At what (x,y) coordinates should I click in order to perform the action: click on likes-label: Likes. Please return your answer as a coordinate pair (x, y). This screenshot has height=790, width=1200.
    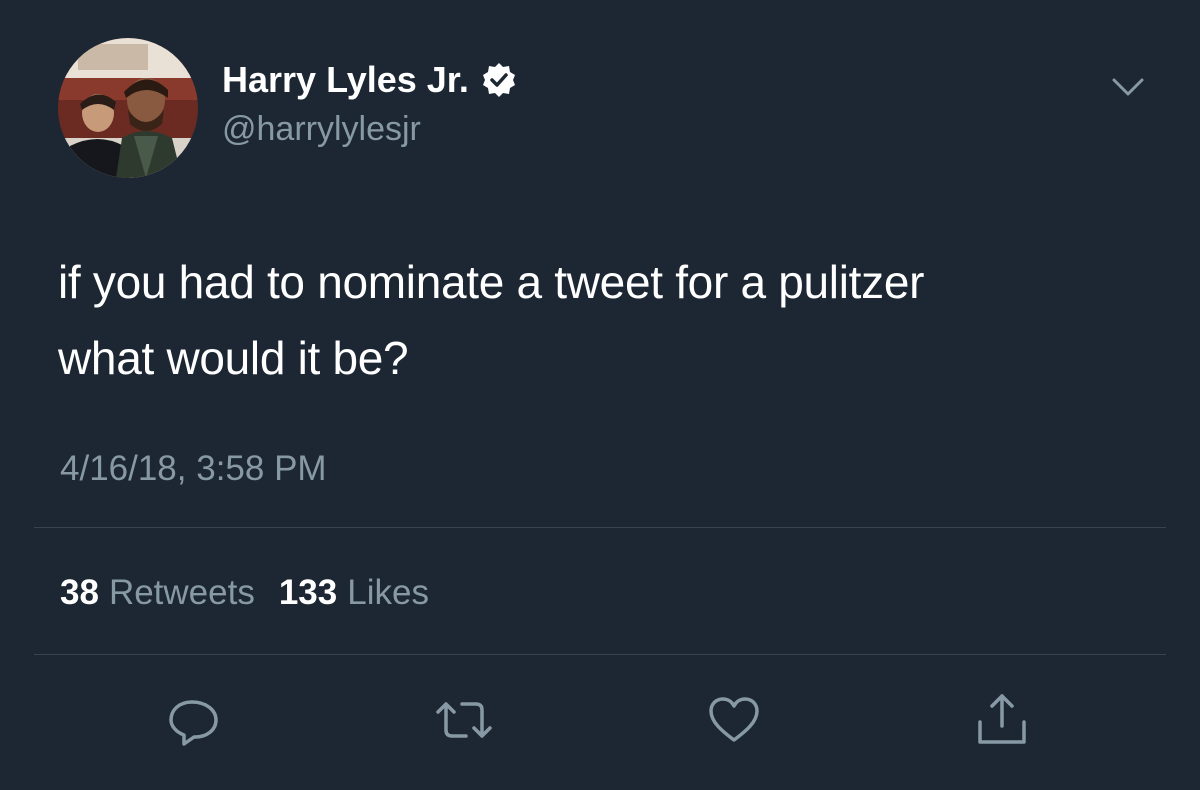
    Looking at the image, I should click on (388, 592).